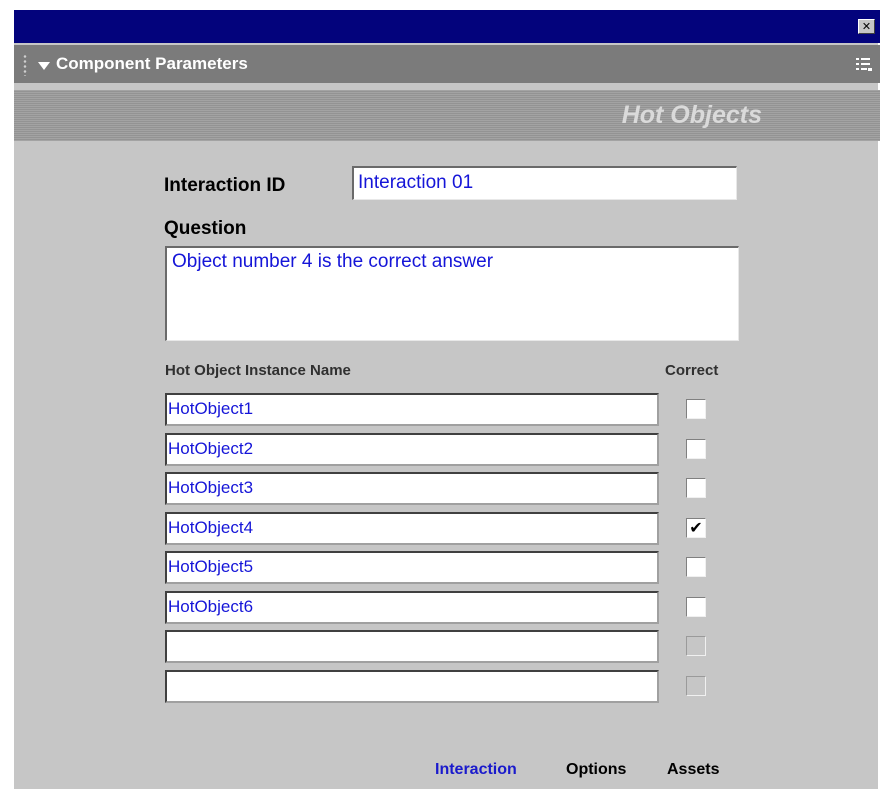 The image size is (881, 789). What do you see at coordinates (412, 488) in the screenshot?
I see `hot-object-name-input: HotObject3` at bounding box center [412, 488].